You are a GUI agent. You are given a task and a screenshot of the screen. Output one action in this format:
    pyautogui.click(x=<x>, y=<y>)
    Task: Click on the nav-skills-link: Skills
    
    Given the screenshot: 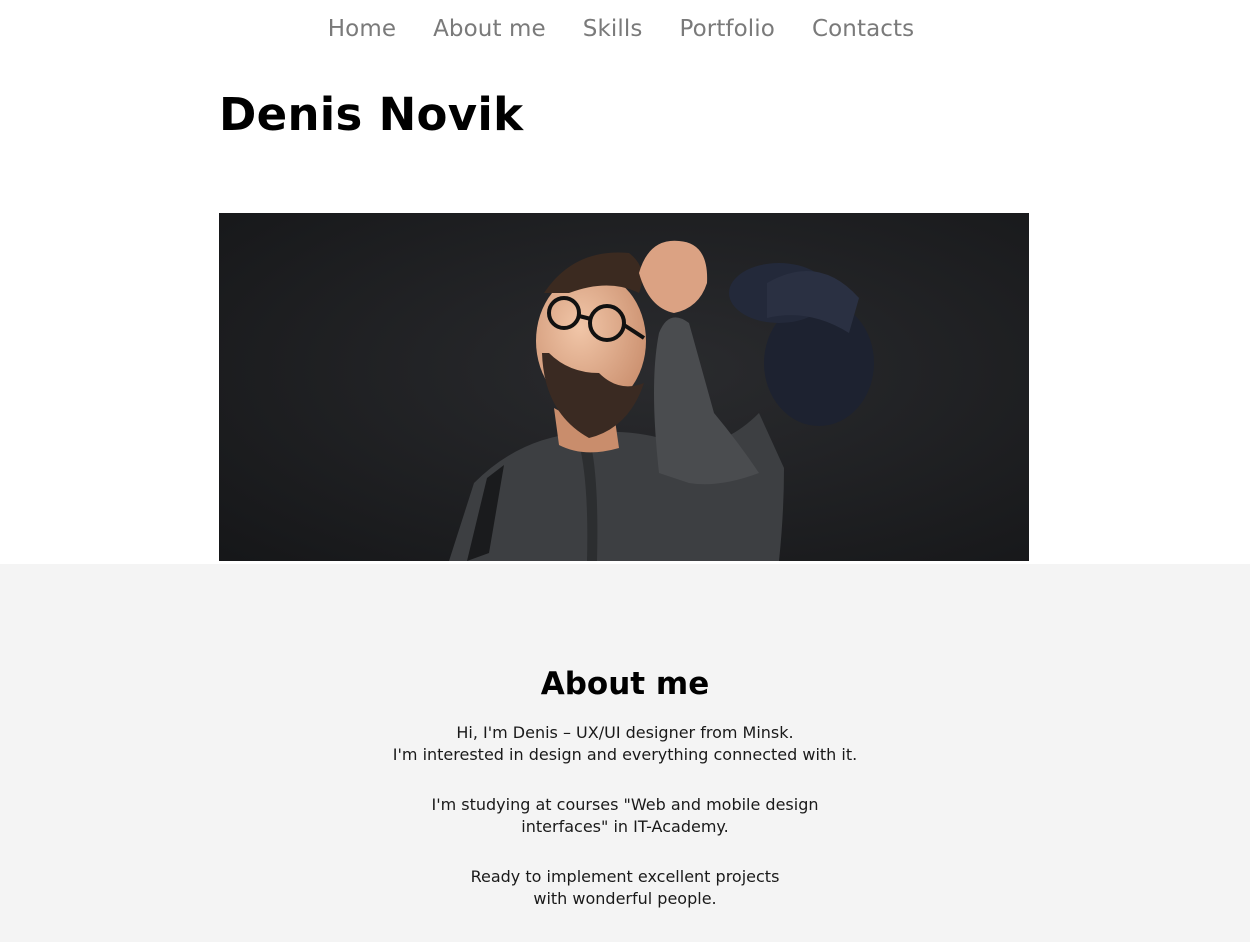 What is the action you would take?
    pyautogui.click(x=613, y=29)
    